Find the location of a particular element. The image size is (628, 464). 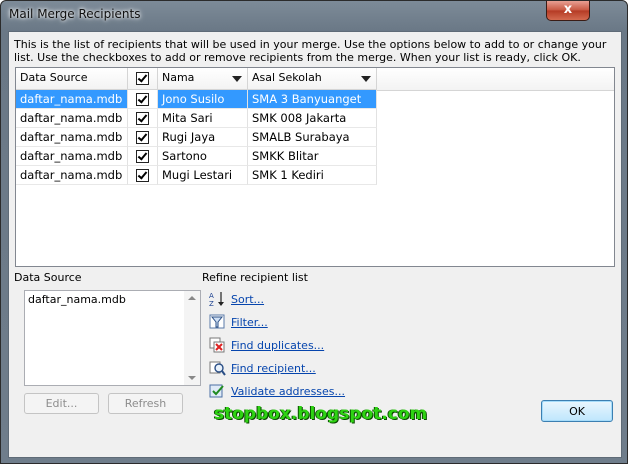

table-row: daftar_nama.mdb Sartono SMKK Blitar is located at coordinates (196, 156).